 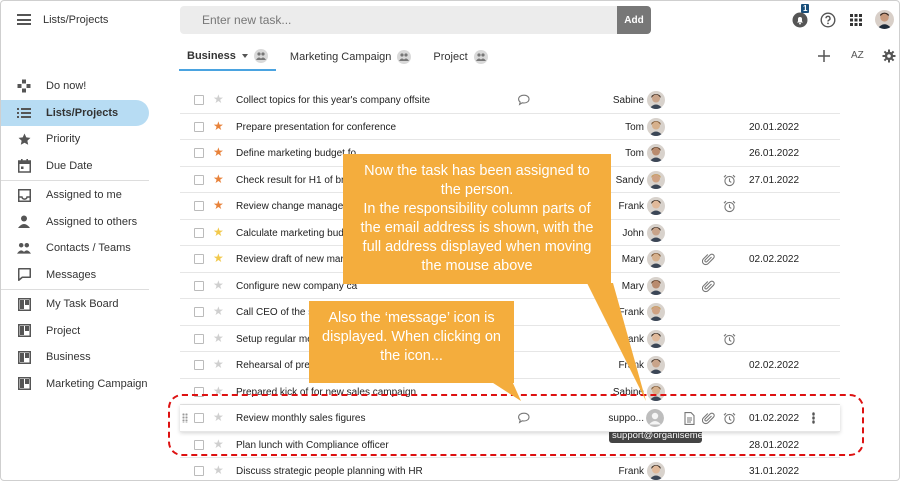 What do you see at coordinates (75, 222) in the screenshot?
I see `sidebar-item-assigned-to-others: Assigned to others` at bounding box center [75, 222].